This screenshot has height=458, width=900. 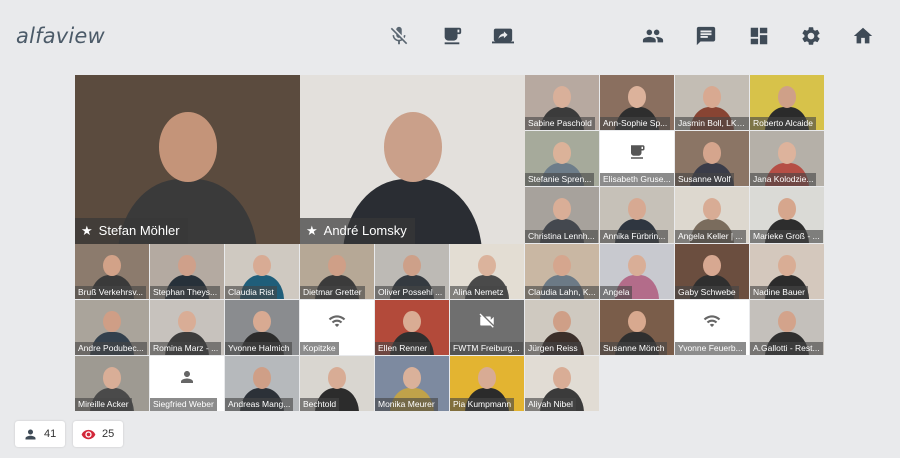 I want to click on participant-tile-monika-meurer: Monika Meurer, so click(x=412, y=384).